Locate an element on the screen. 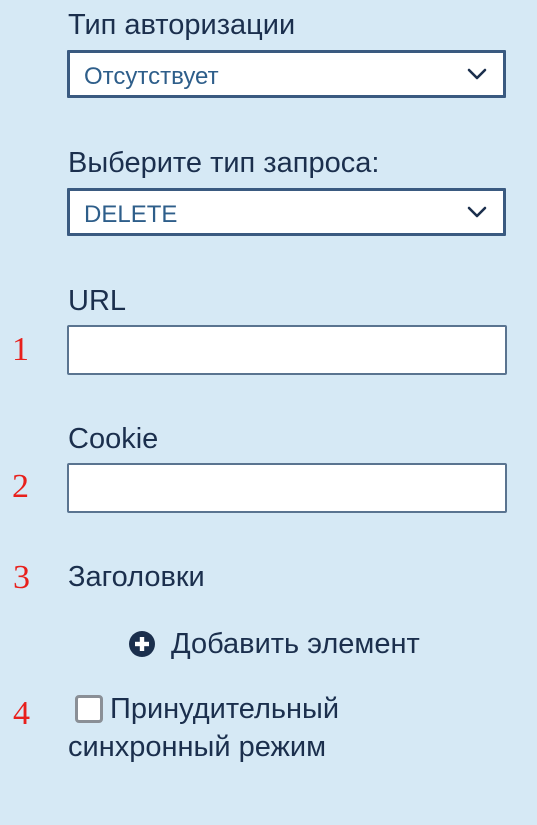 This screenshot has height=825, width=537. annotation-marker-1: 1 is located at coordinates (20, 349).